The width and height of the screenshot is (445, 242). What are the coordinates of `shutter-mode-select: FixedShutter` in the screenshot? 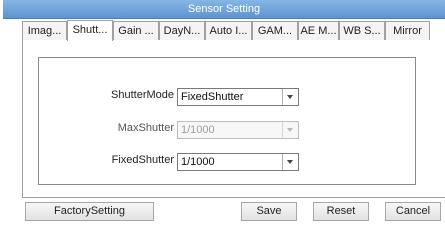 It's located at (238, 97).